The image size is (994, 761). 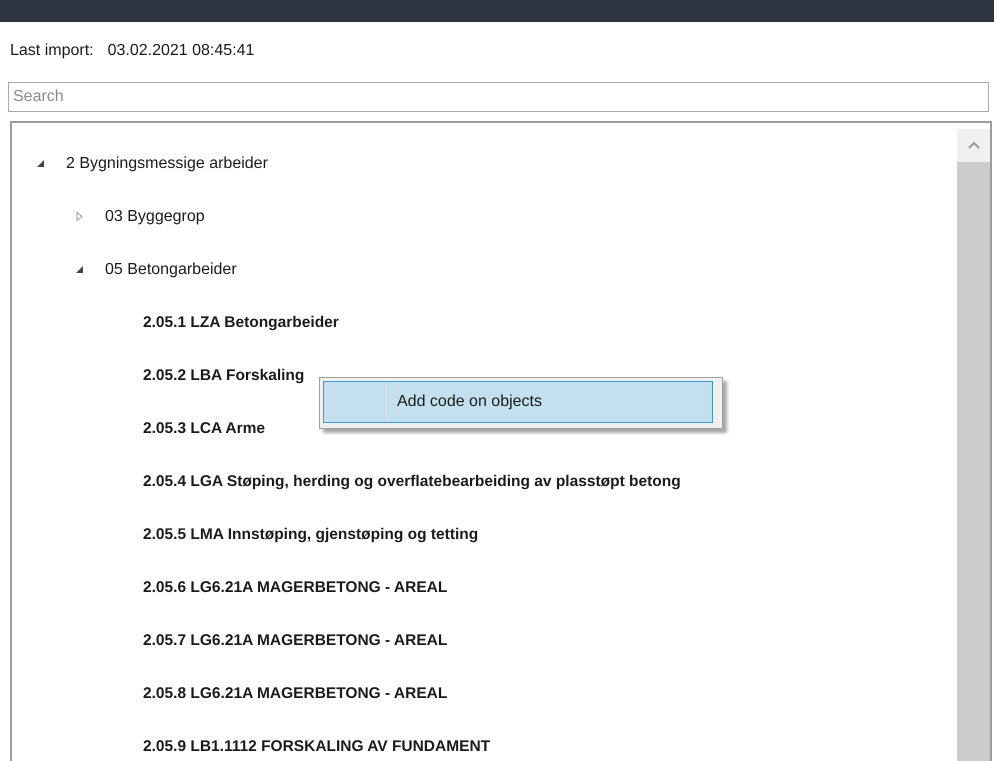 I want to click on tree-item: 2.05.2 LBA Forskaling, so click(x=223, y=375).